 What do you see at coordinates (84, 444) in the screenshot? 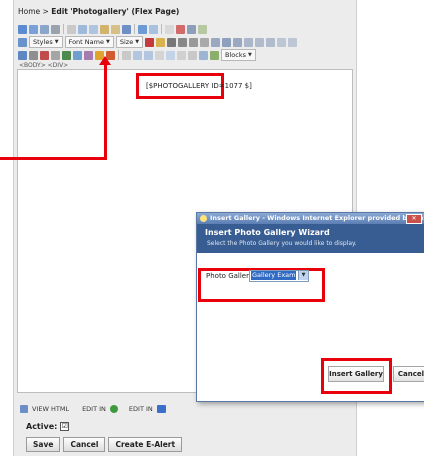
I see `cancel-button: Cancel` at bounding box center [84, 444].